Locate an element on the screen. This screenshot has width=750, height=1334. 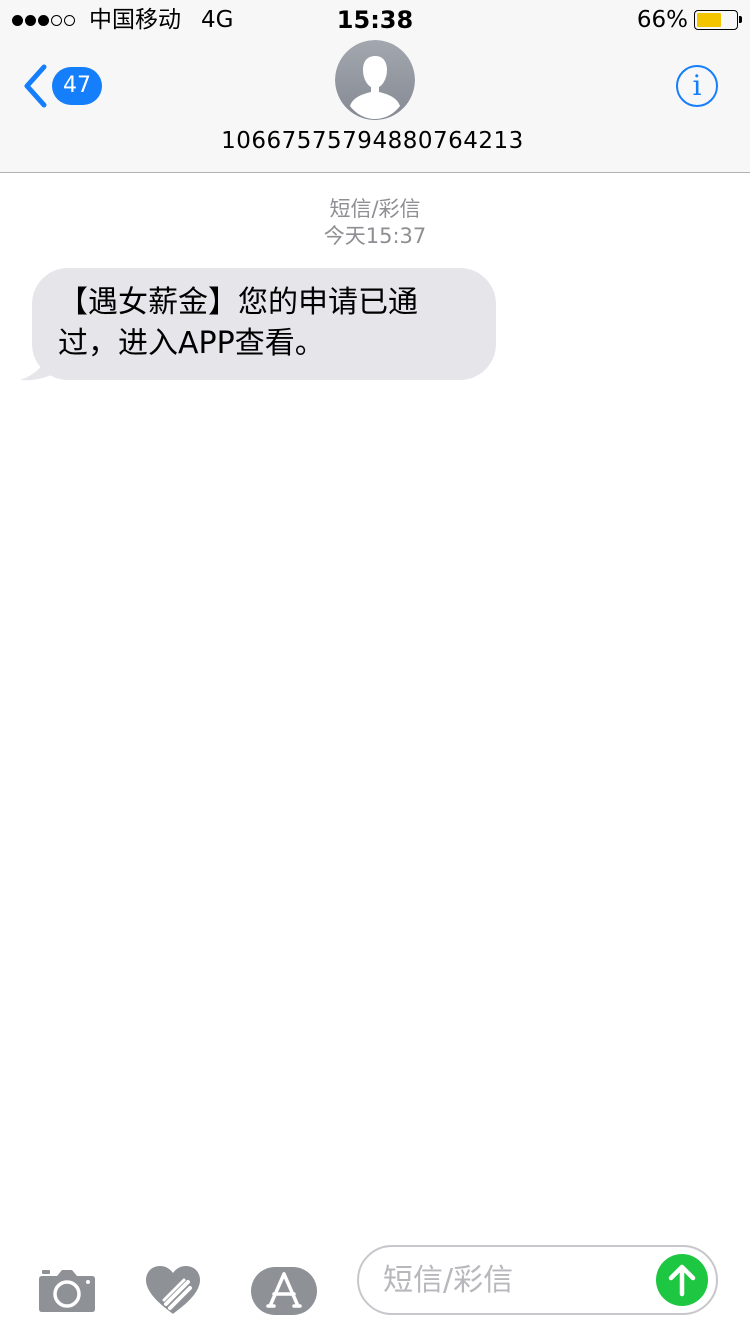
contact-number: 10667575794880764213 is located at coordinates (375, 141).